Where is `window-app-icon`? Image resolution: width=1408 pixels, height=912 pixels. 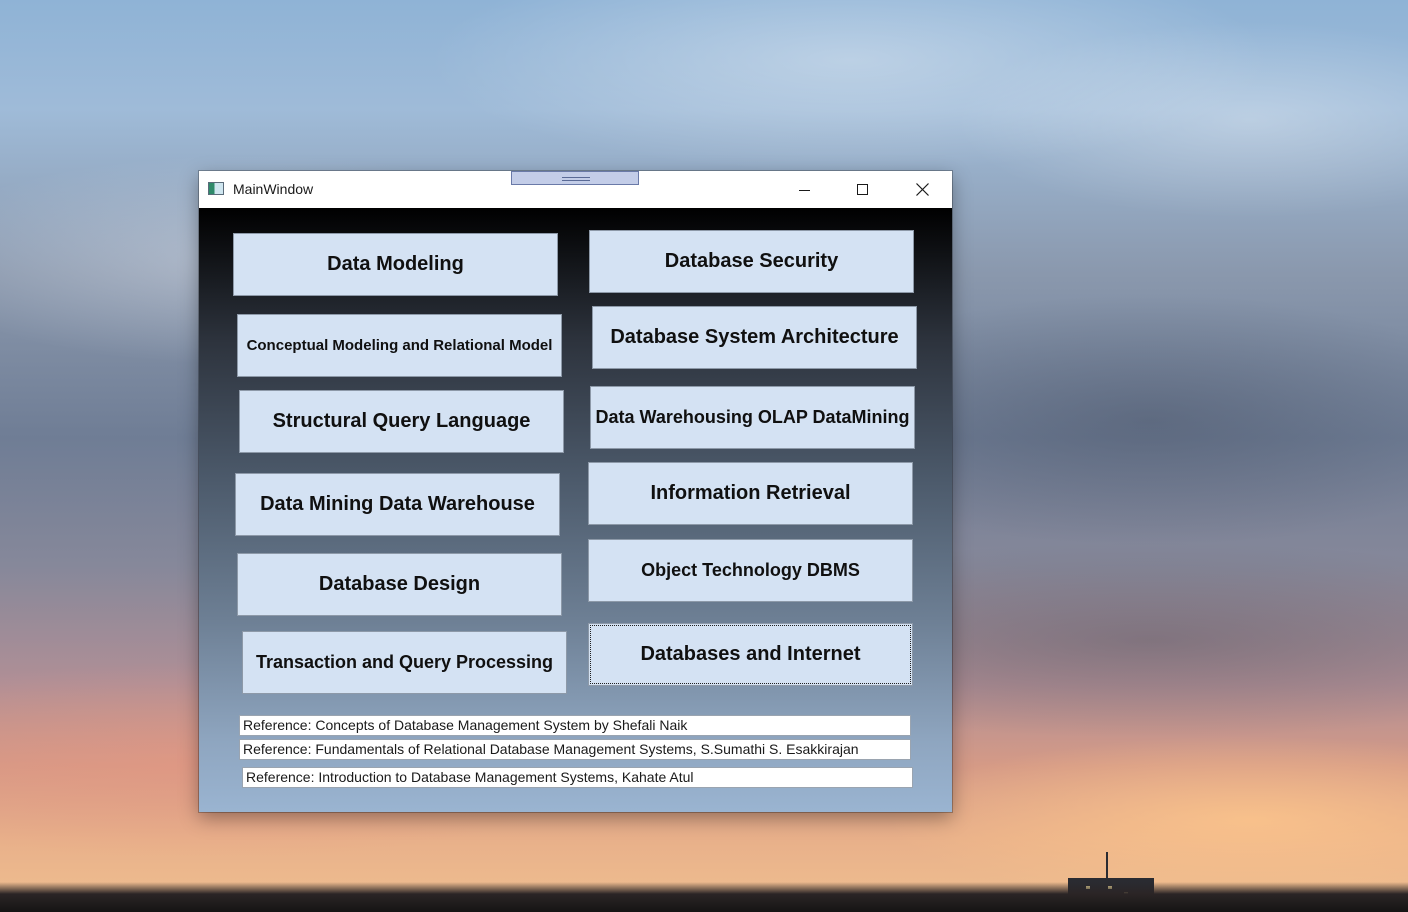 window-app-icon is located at coordinates (216, 188).